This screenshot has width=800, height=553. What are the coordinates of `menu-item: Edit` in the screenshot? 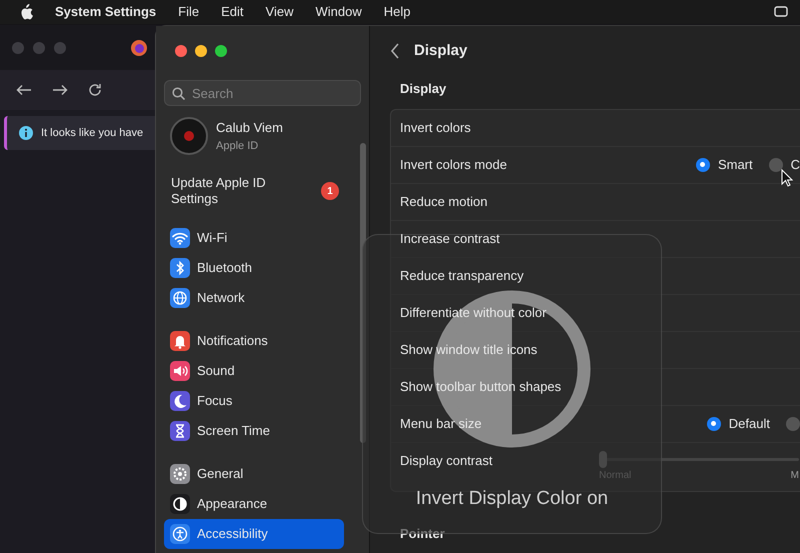 It's located at (232, 12).